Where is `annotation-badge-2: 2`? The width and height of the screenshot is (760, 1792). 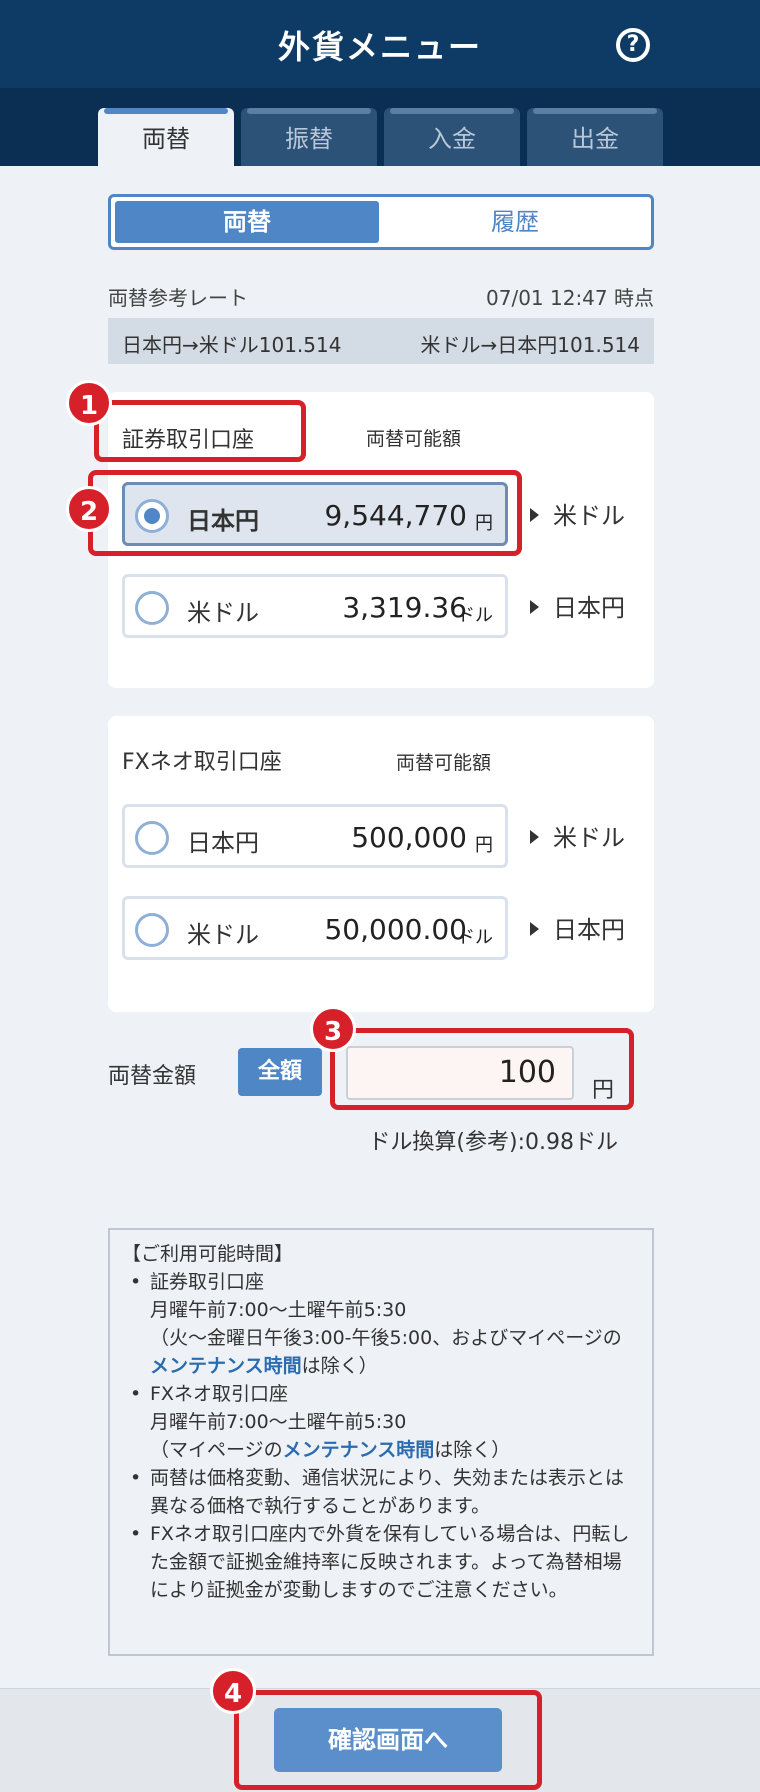
annotation-badge-2: 2 is located at coordinates (89, 509).